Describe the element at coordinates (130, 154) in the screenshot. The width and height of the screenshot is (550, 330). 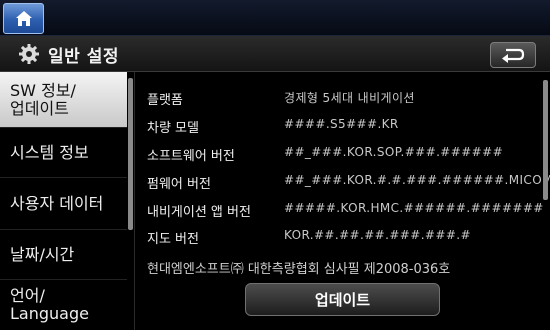
I see `sidebar-scrollbar` at that location.